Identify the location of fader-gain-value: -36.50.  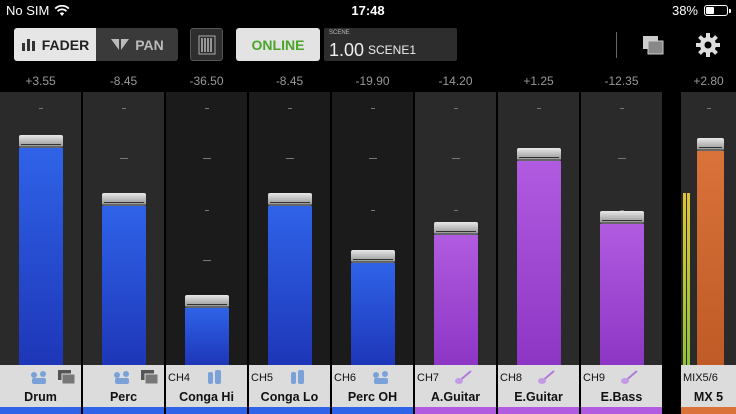
(206, 81).